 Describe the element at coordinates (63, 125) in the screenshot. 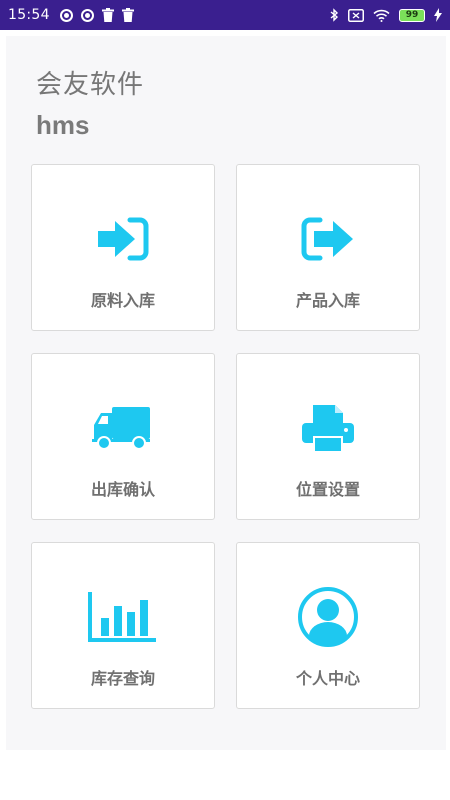

I see `app-subtitle: hms` at that location.